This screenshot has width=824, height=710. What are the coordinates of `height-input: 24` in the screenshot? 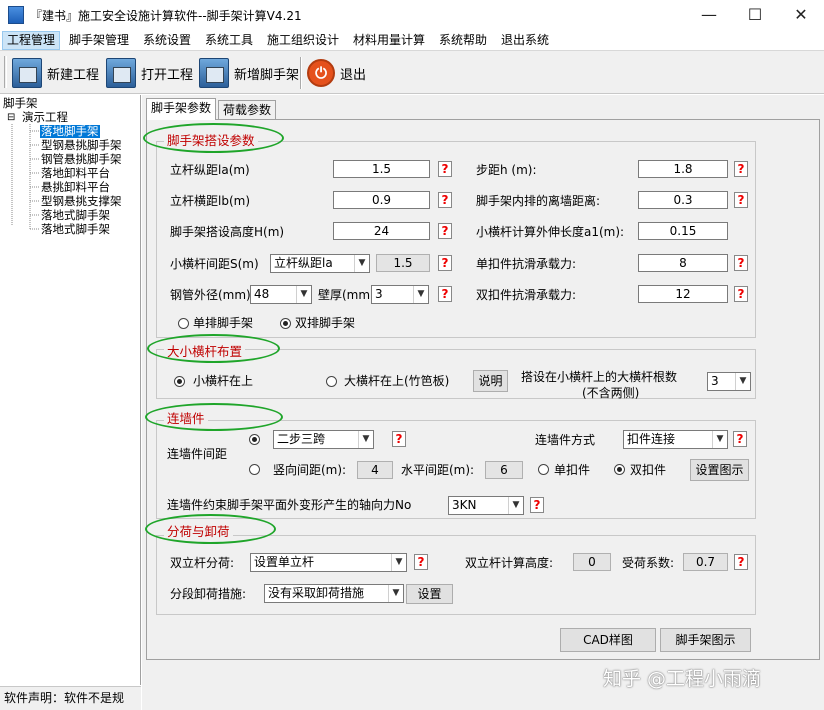 It's located at (381, 231).